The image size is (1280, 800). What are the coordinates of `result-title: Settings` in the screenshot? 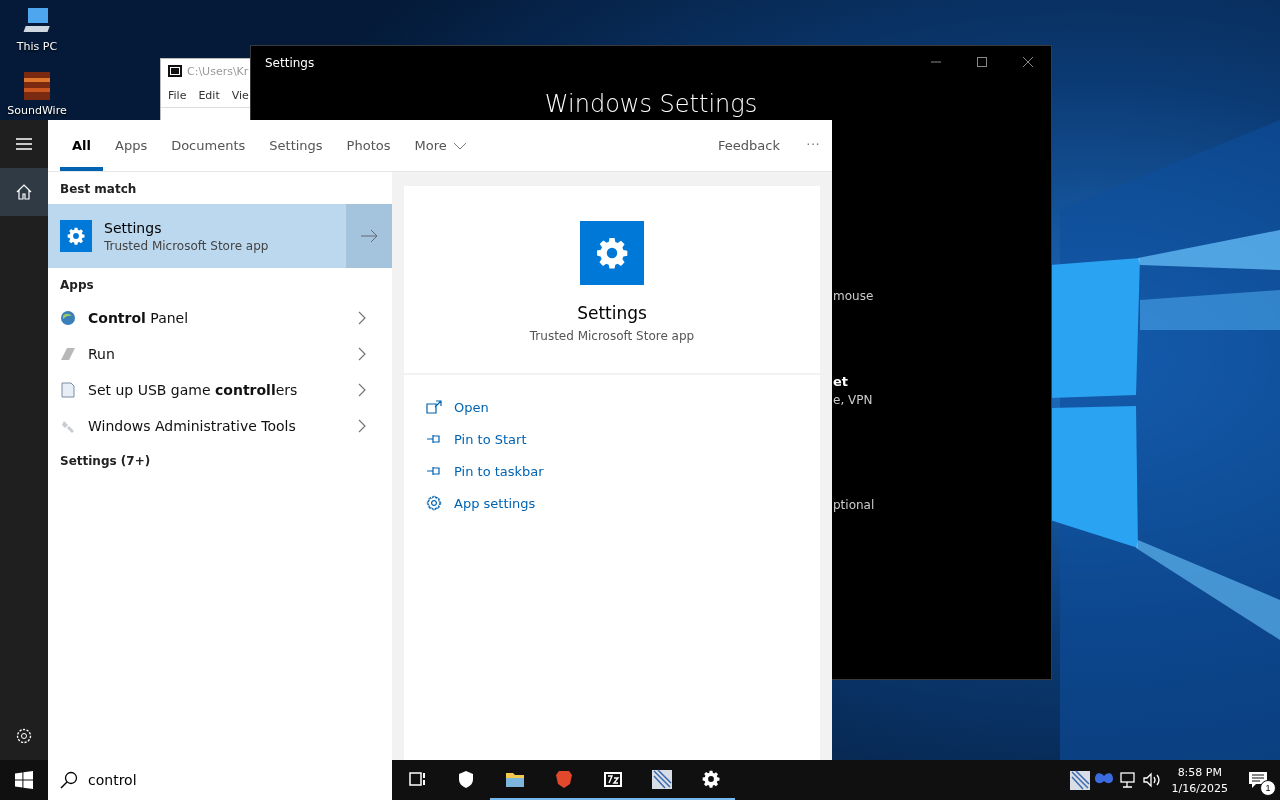 It's located at (133, 227).